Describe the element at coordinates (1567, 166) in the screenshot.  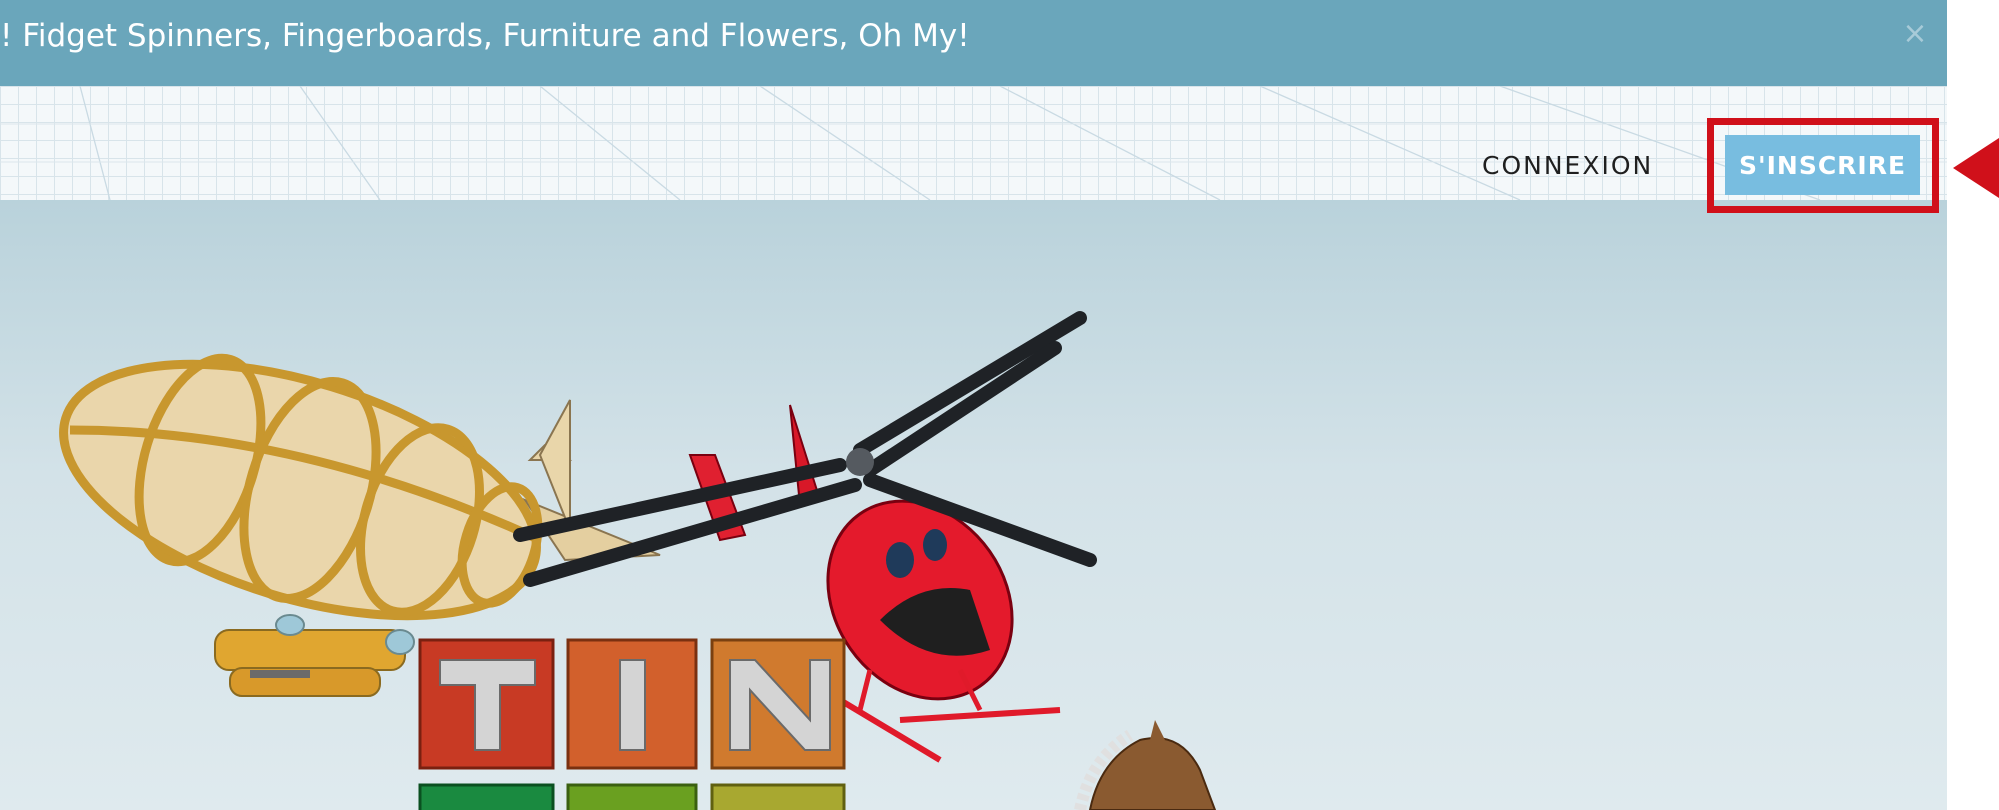
I see `login-link: CONNEXION` at that location.